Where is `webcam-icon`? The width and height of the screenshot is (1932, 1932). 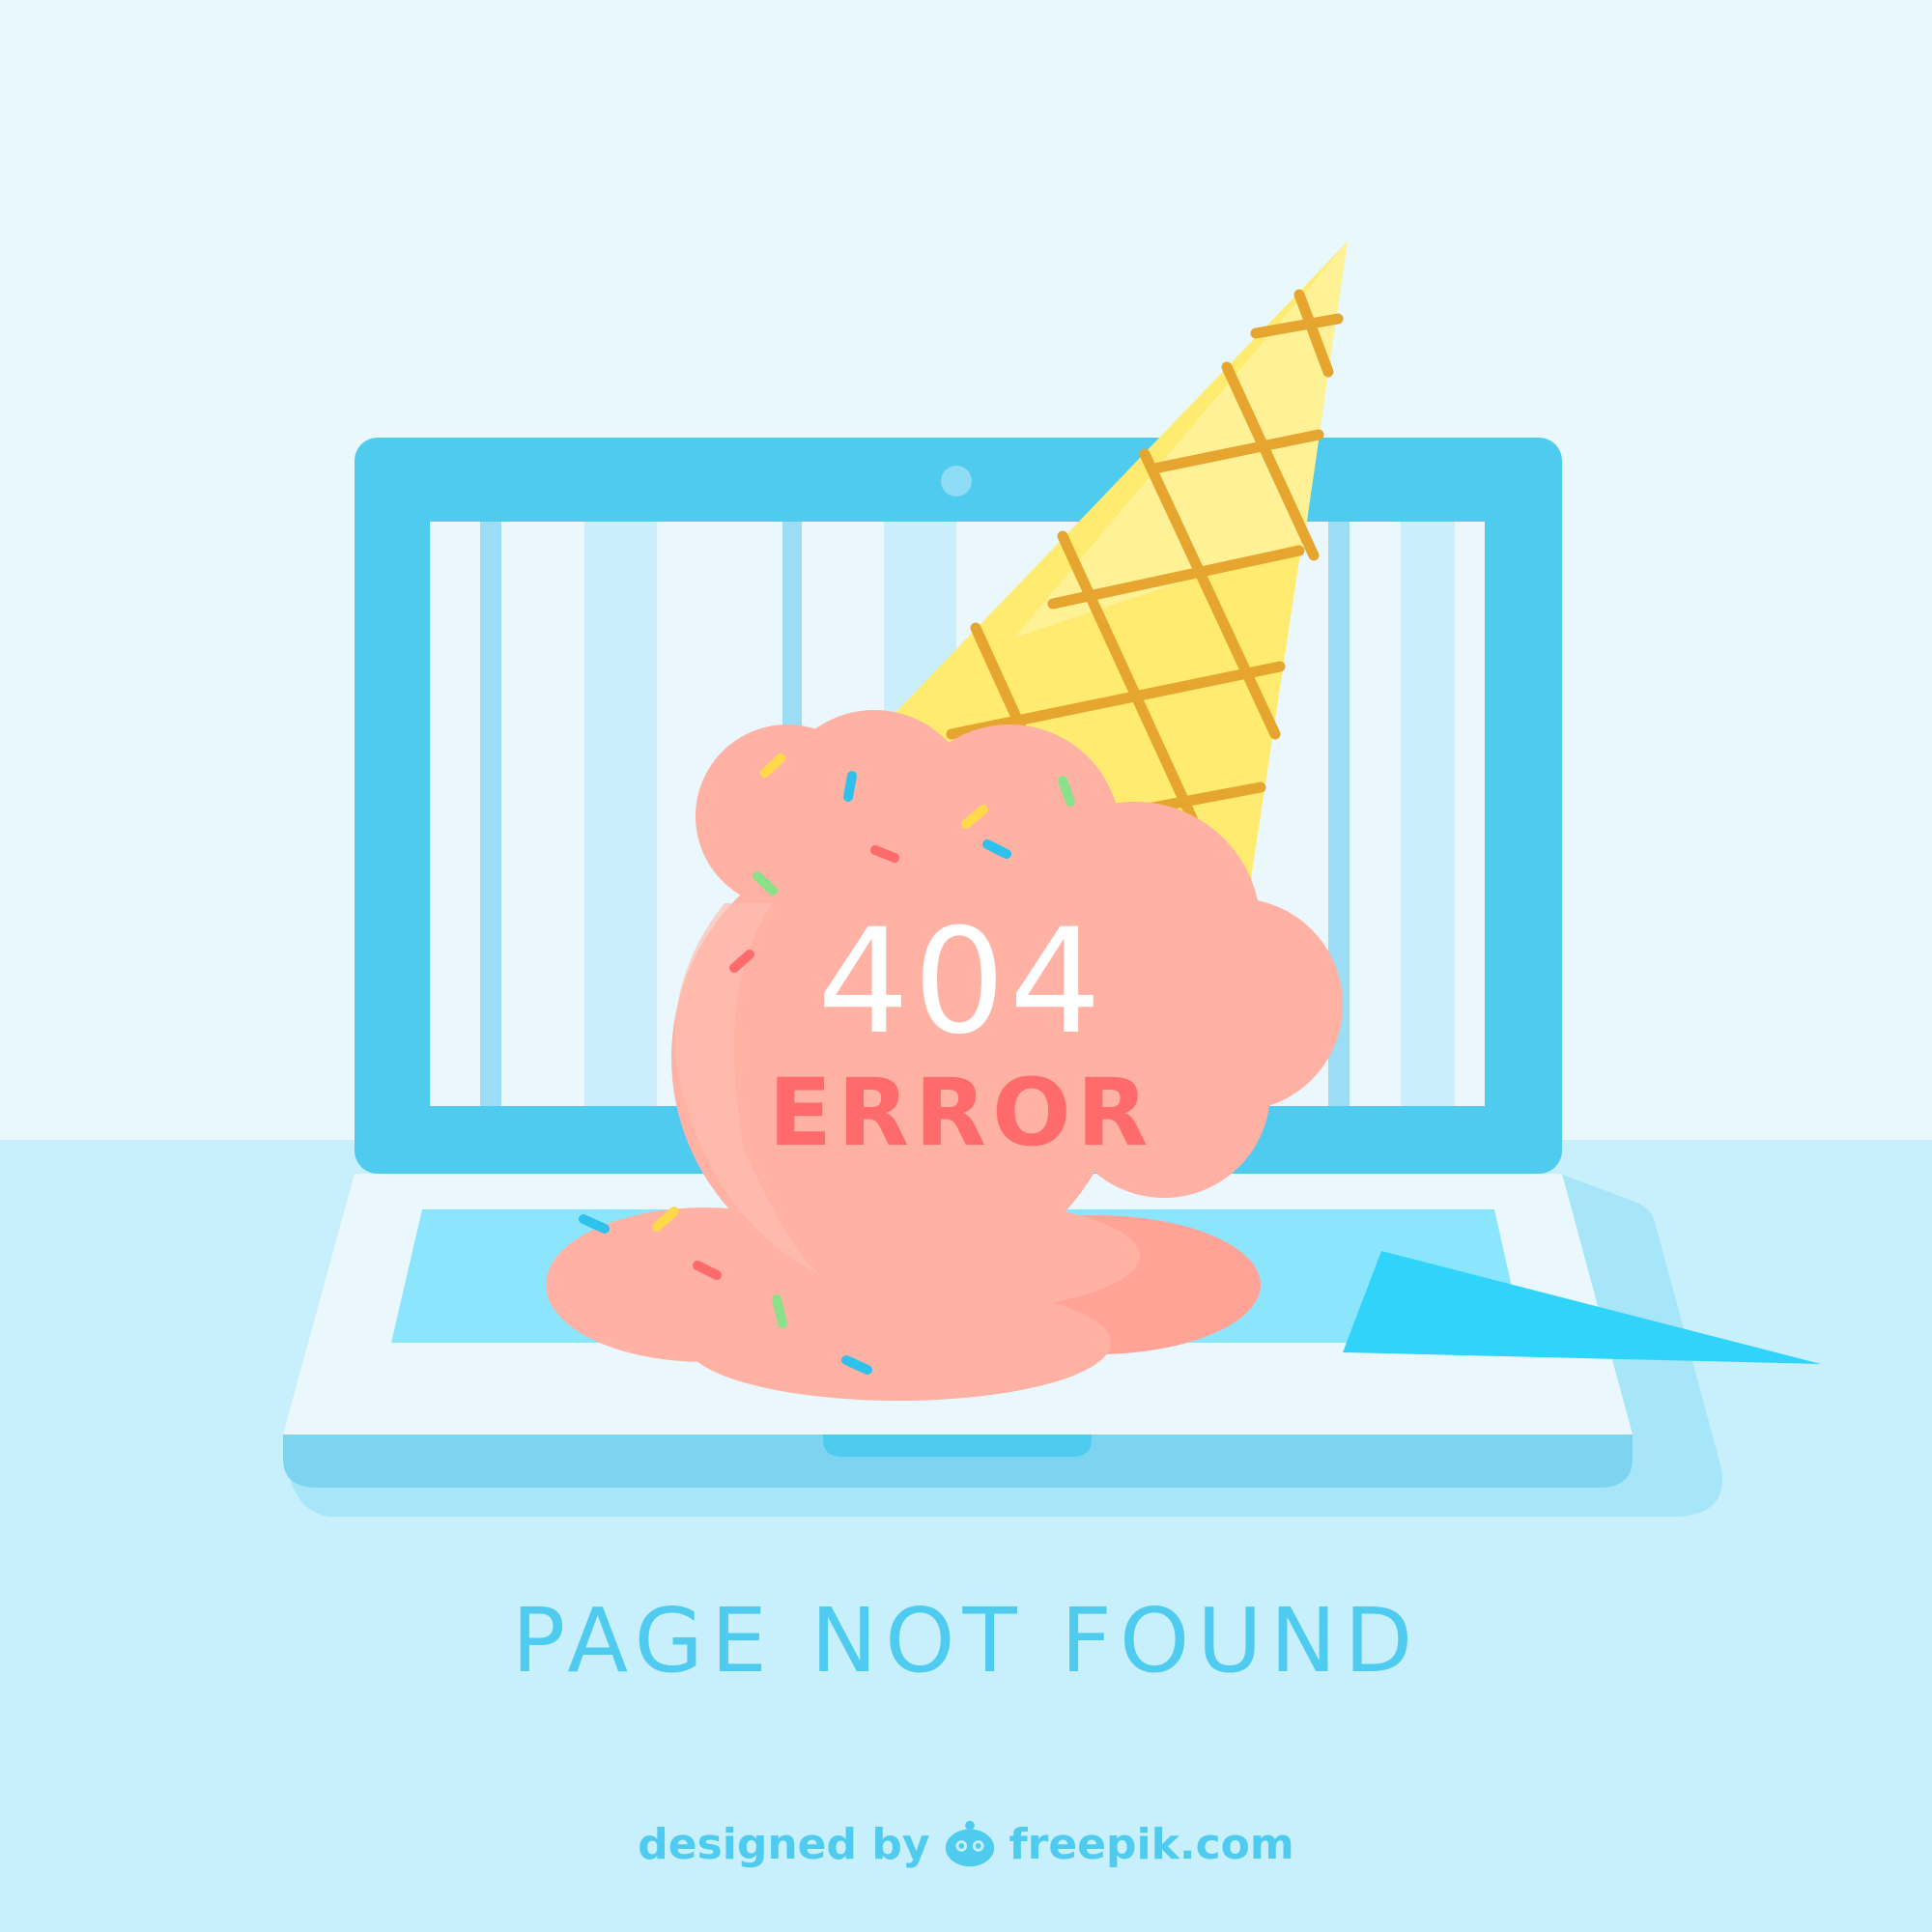 webcam-icon is located at coordinates (956, 481).